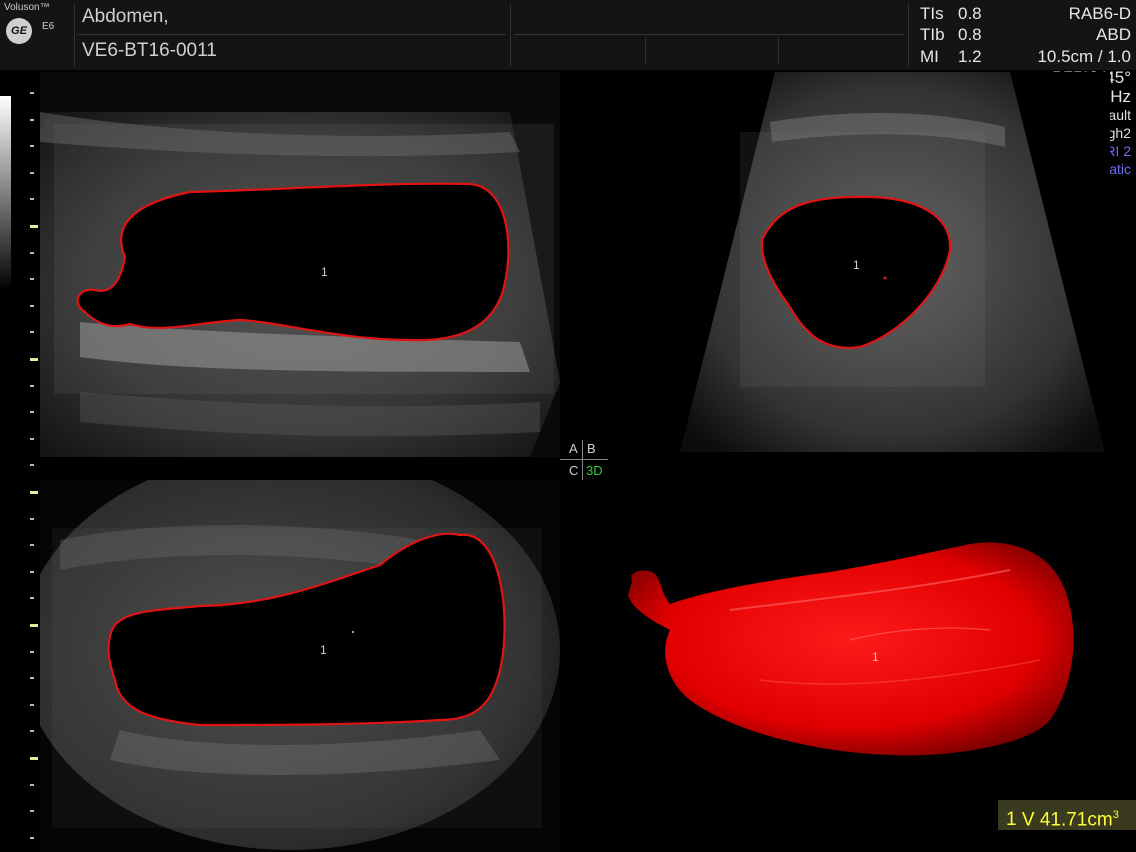 The width and height of the screenshot is (1136, 852). Describe the element at coordinates (875, 657) in the screenshot. I see `render-label: 1` at that location.